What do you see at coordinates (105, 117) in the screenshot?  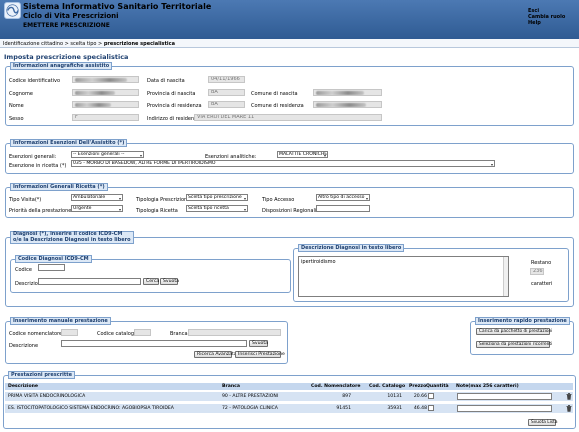 I see `sesso-field: F` at bounding box center [105, 117].